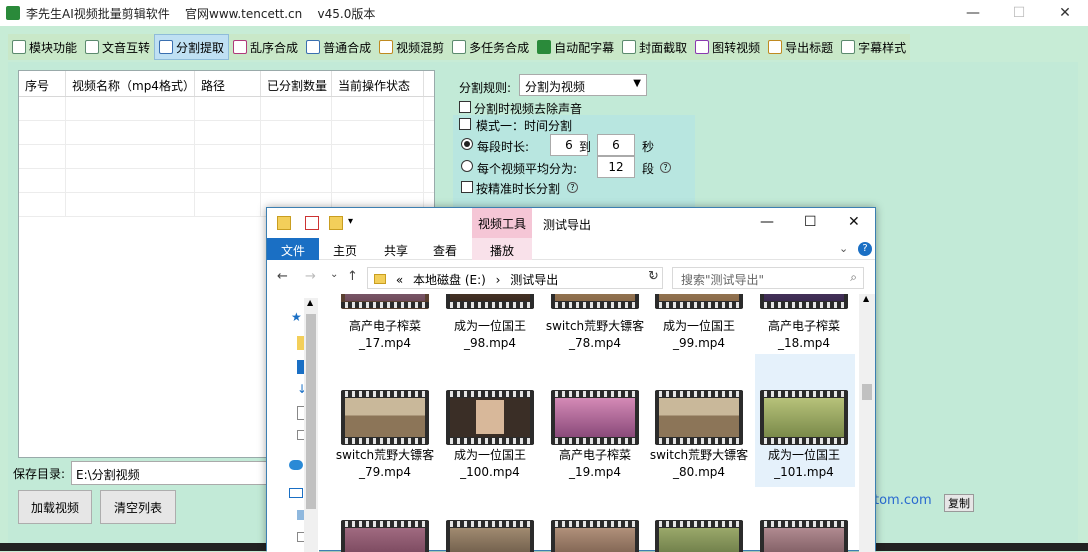  I want to click on per-segment-radio, so click(467, 144).